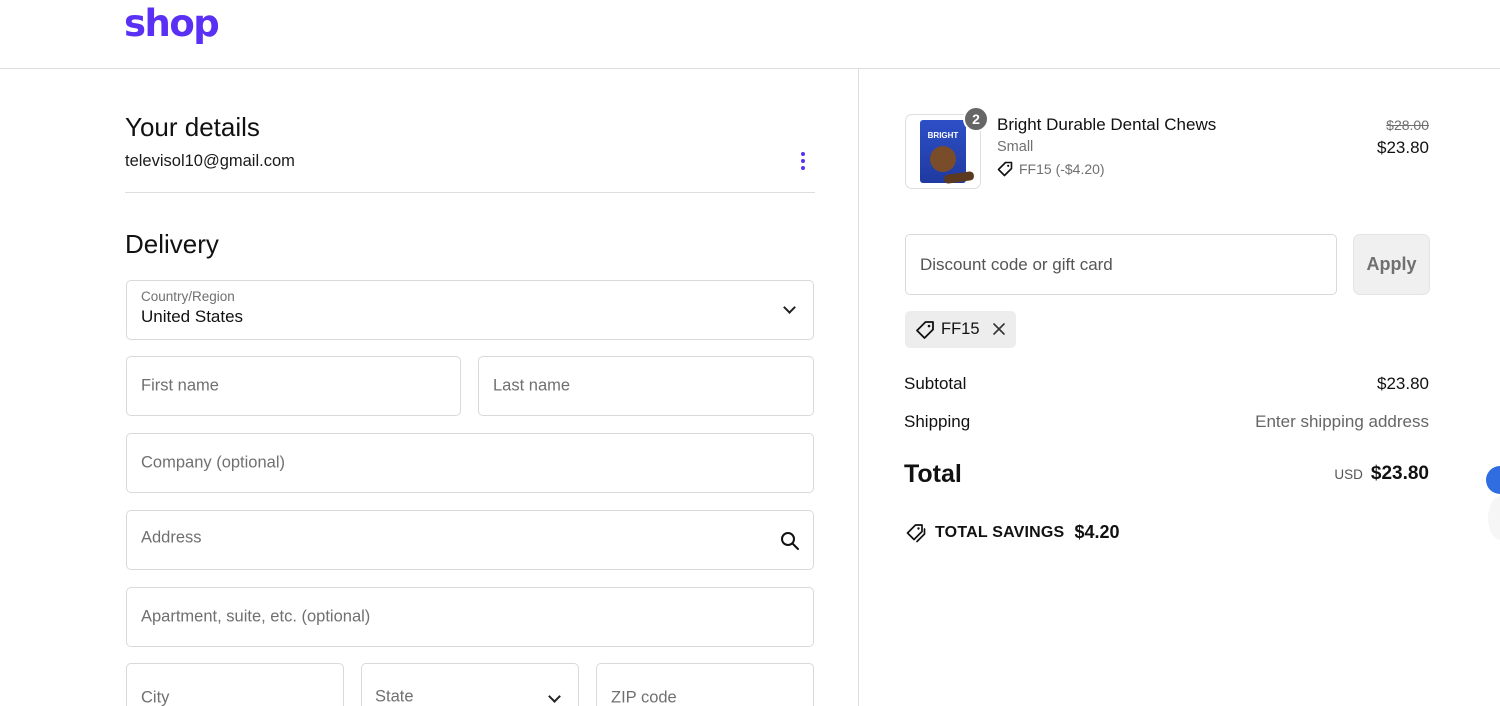  I want to click on total-value: USD $23.80, so click(1381, 474).